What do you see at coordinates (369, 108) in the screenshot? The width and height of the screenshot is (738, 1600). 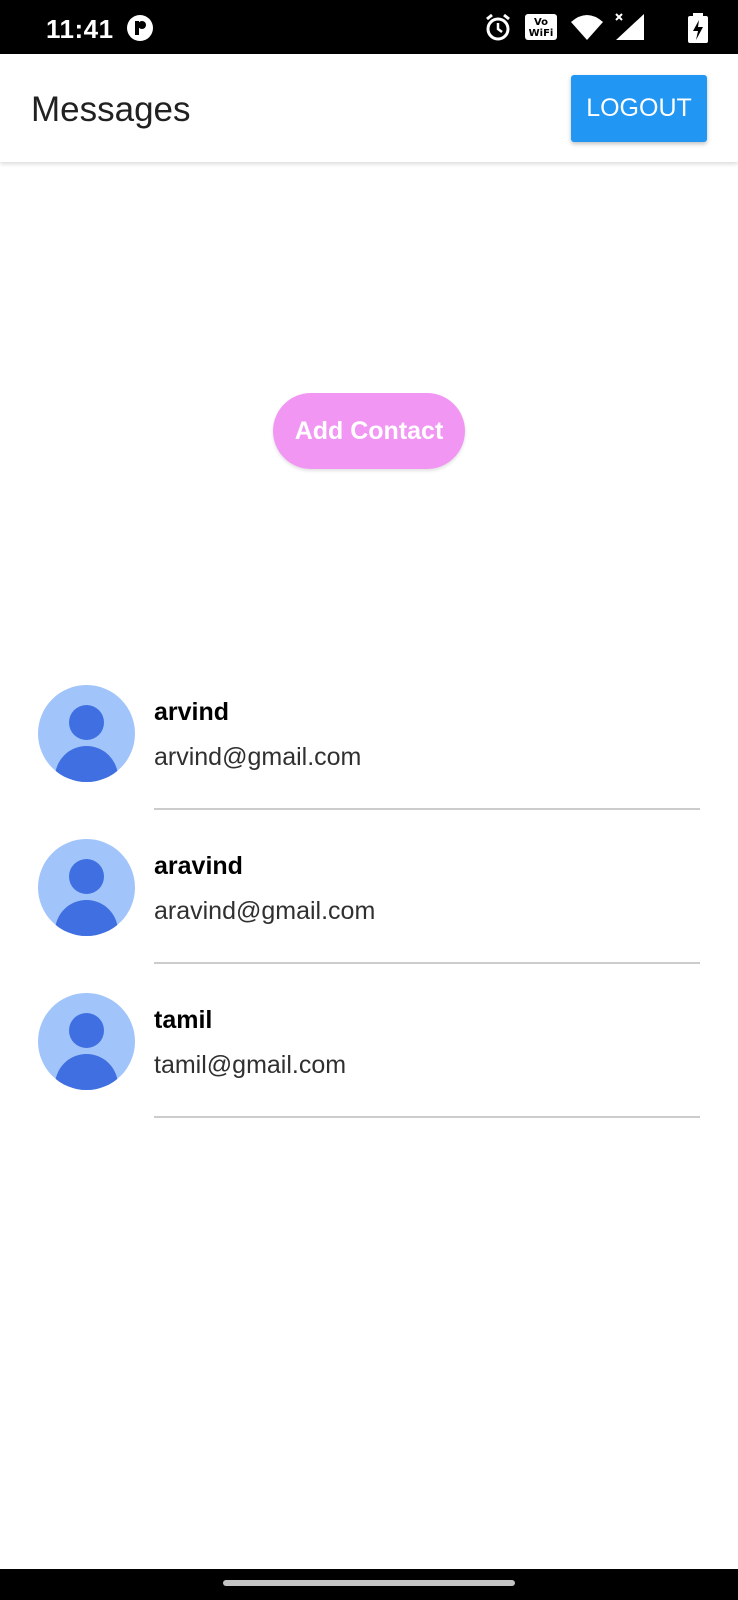 I see `app-bar: Messages LOGOUT` at bounding box center [369, 108].